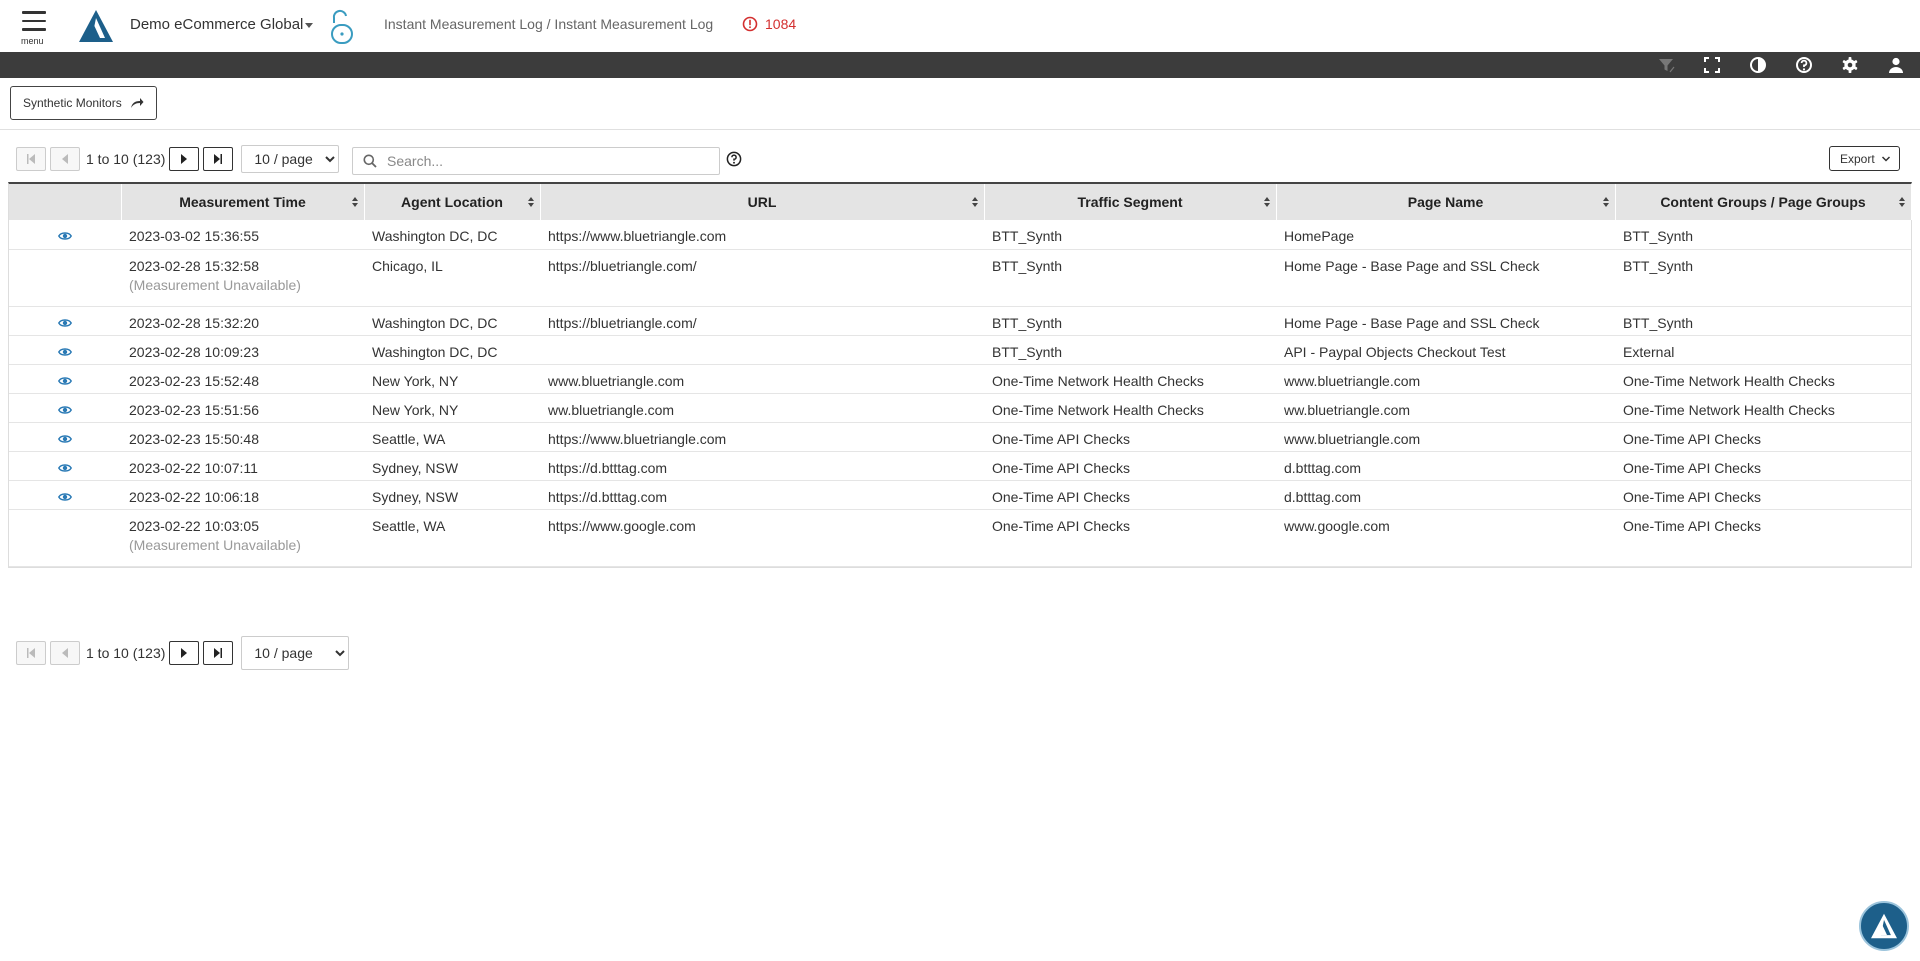 The height and width of the screenshot is (961, 1920). Describe the element at coordinates (32, 41) in the screenshot. I see `menu-label: menu` at that location.